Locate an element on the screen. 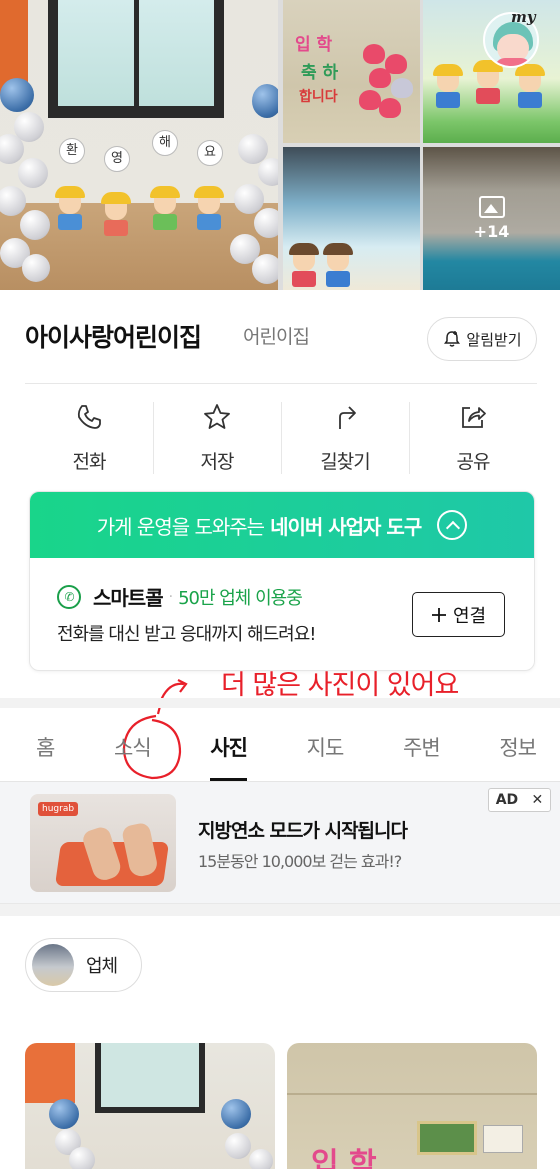 The height and width of the screenshot is (1169, 560). tab-nearby: 주변 is located at coordinates (422, 744).